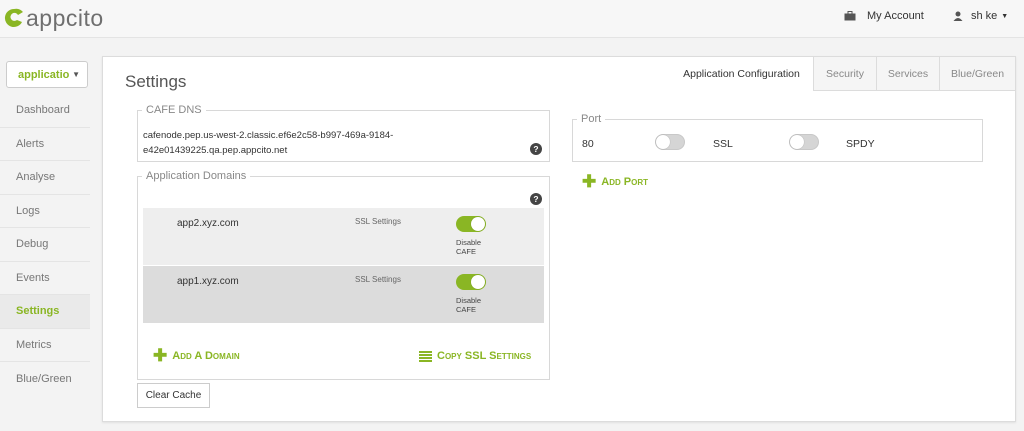 The image size is (1024, 431). Describe the element at coordinates (512, 19) in the screenshot. I see `top-bar: appcito My Account sh ke ▼` at that location.